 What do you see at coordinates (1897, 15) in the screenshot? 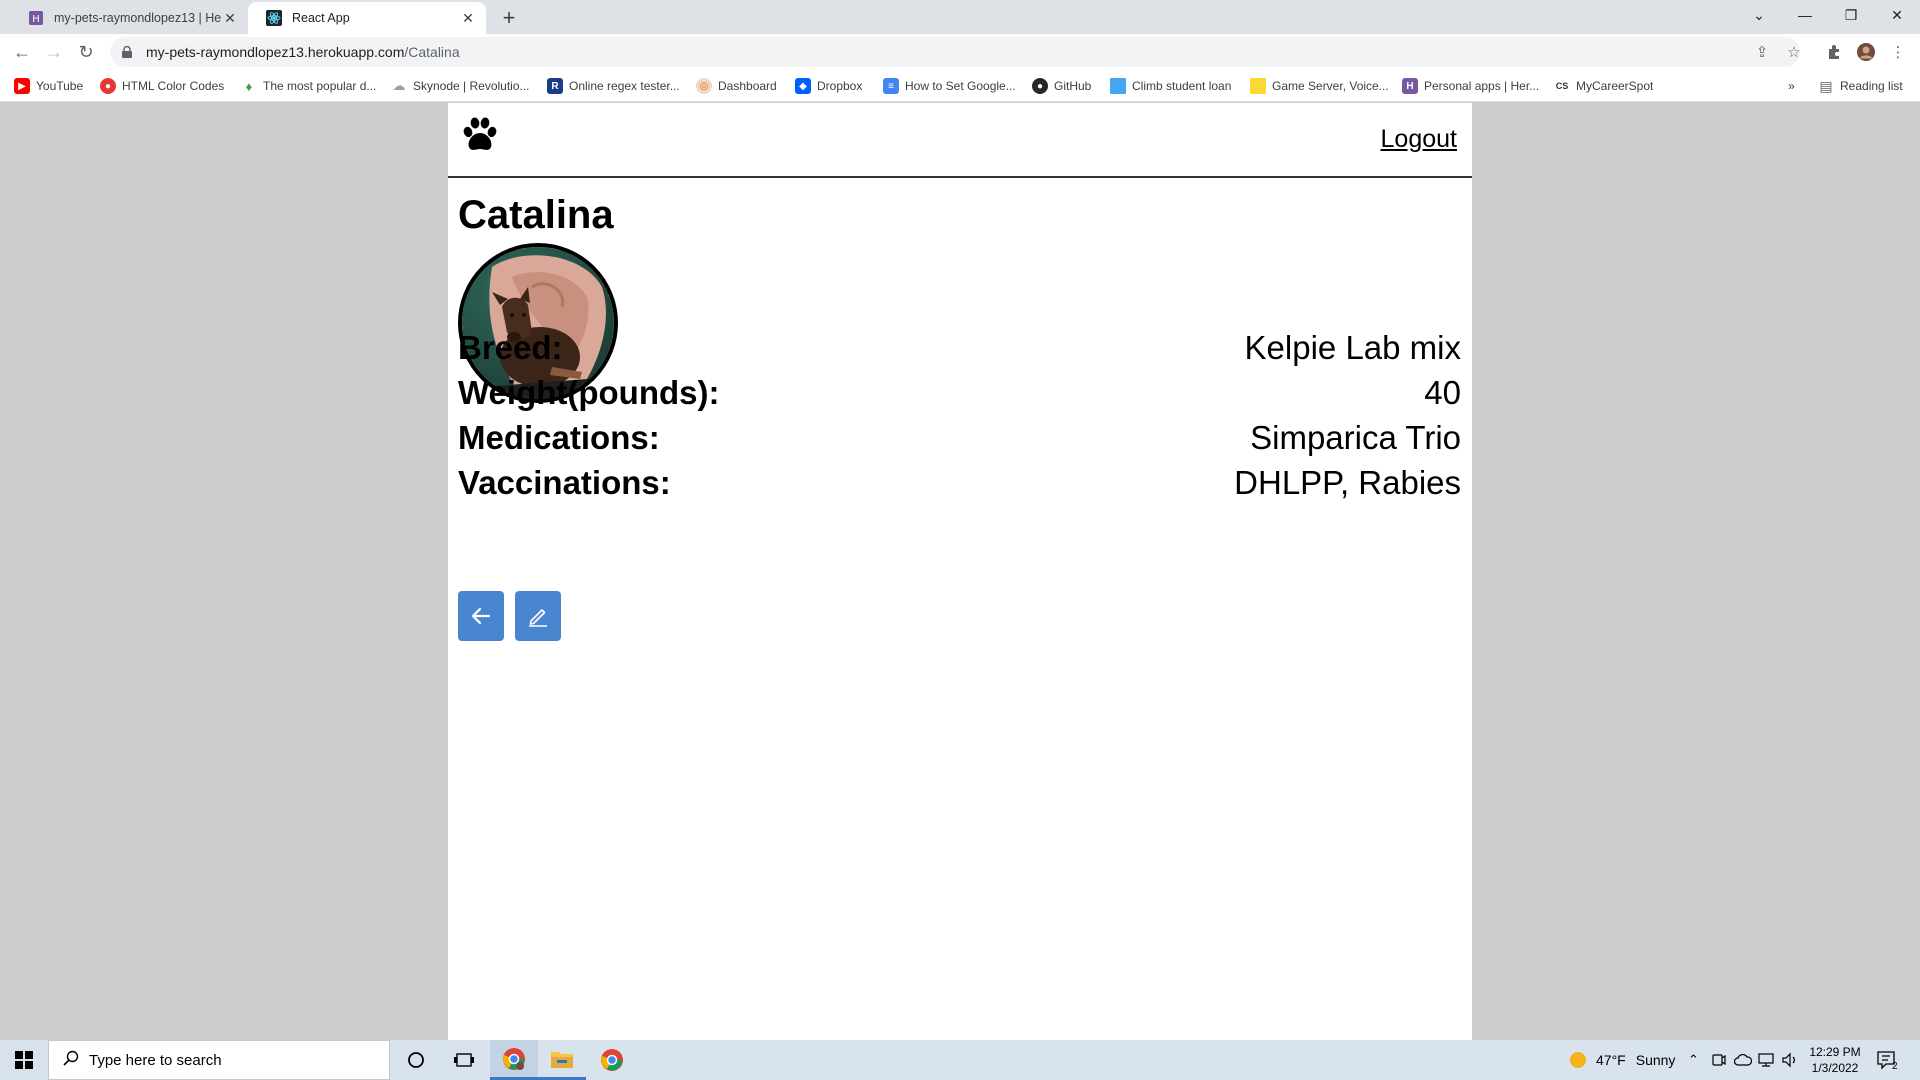
I see `close-window-button: ✕` at bounding box center [1897, 15].